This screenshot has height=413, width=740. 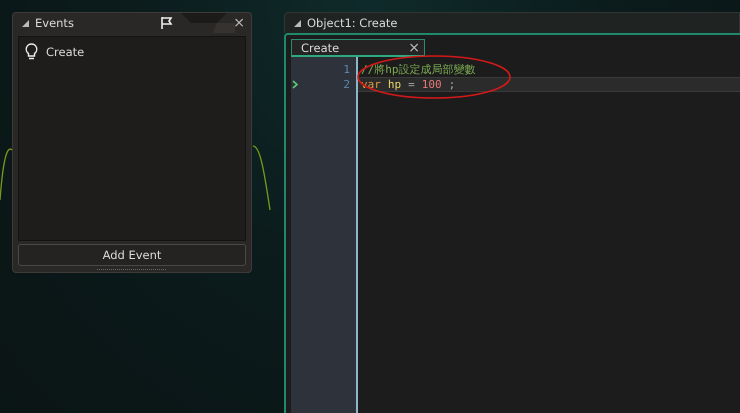 What do you see at coordinates (414, 48) in the screenshot?
I see `close-tab-button: ×` at bounding box center [414, 48].